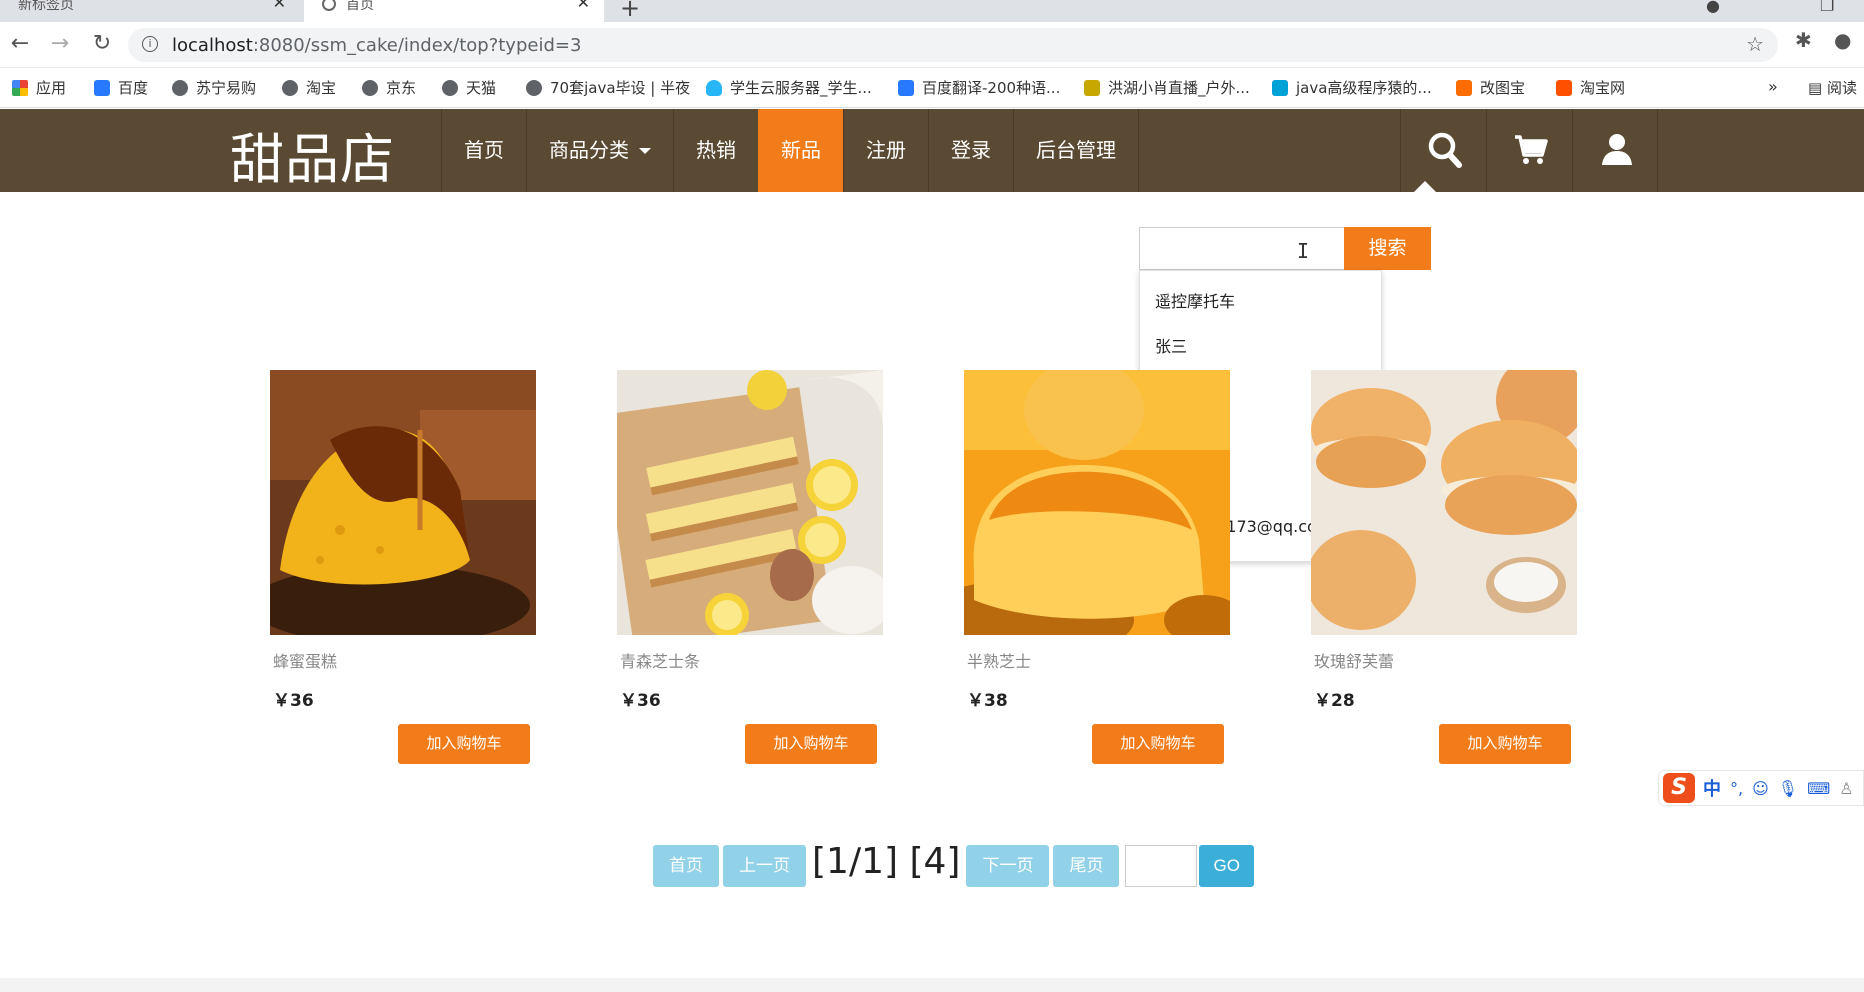  I want to click on product-price: ￥38, so click(987, 701).